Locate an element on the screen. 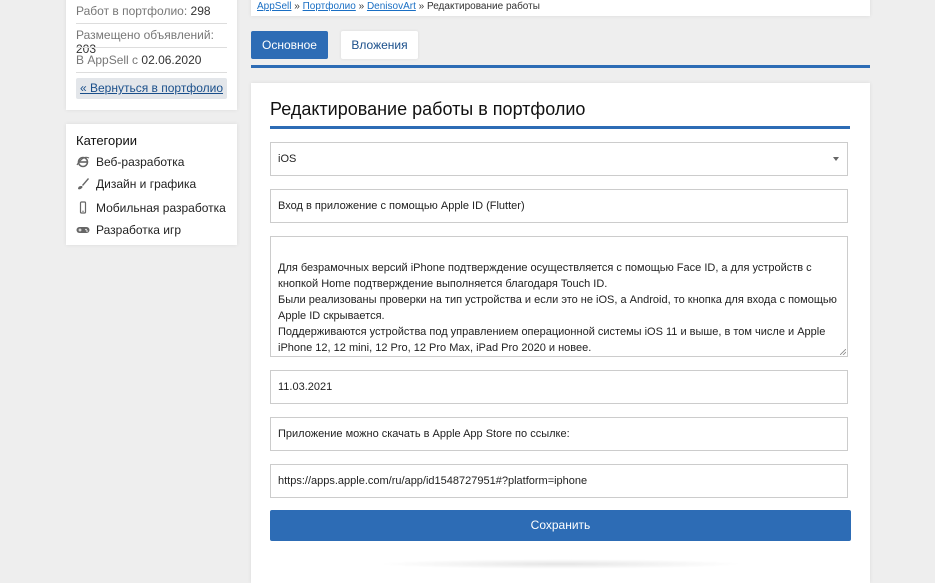 This screenshot has height=583, width=935. tab-attachments: Вложения is located at coordinates (379, 45).